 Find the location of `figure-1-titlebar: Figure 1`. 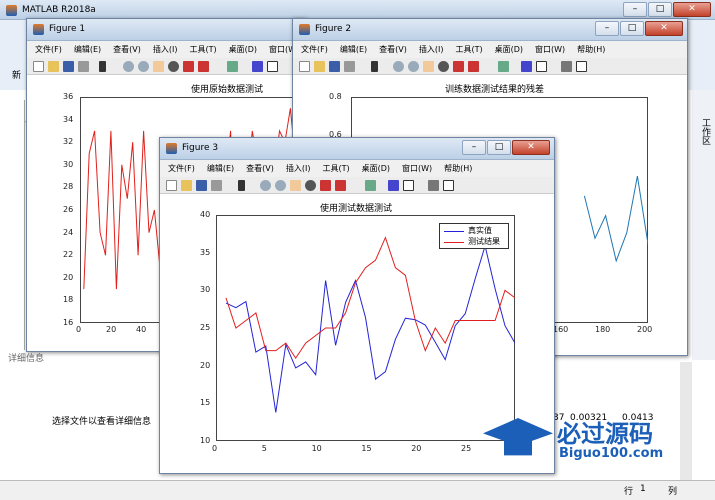

figure-1-titlebar: Figure 1 is located at coordinates (166, 30).